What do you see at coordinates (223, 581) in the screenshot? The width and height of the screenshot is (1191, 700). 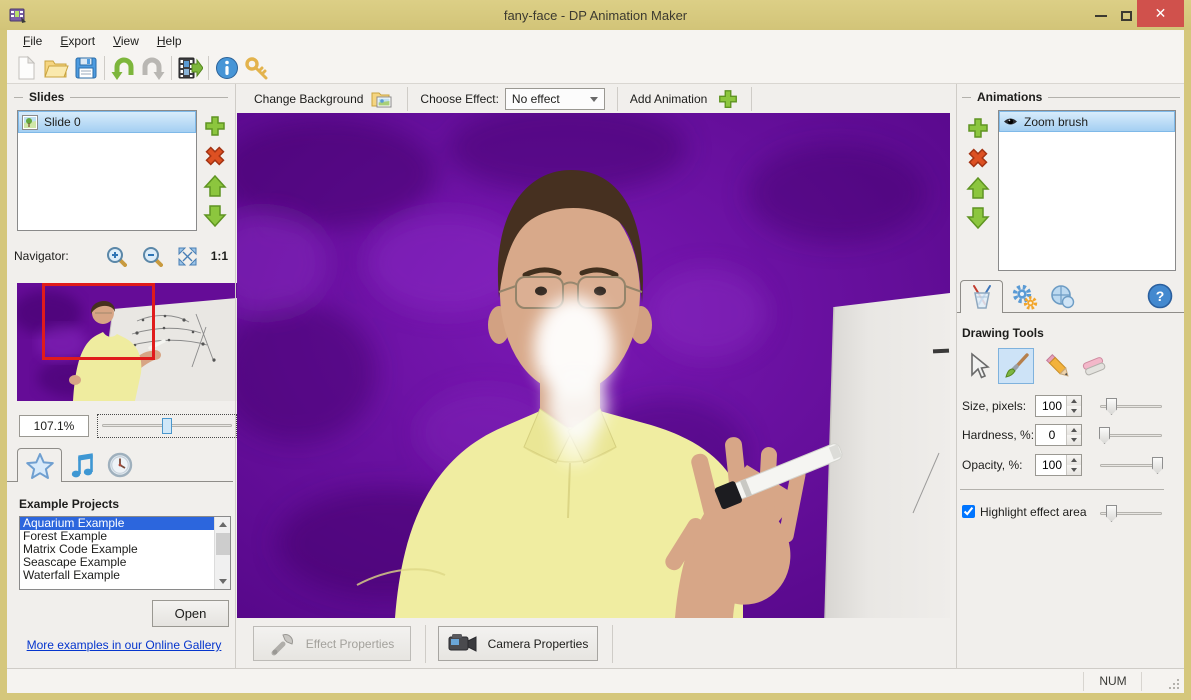 I see `scroll-down-button` at bounding box center [223, 581].